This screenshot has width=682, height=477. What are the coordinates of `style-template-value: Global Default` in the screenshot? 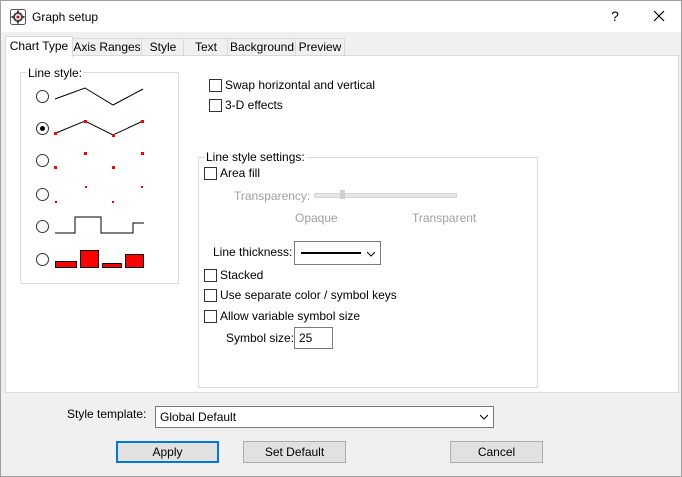 It's located at (198, 417).